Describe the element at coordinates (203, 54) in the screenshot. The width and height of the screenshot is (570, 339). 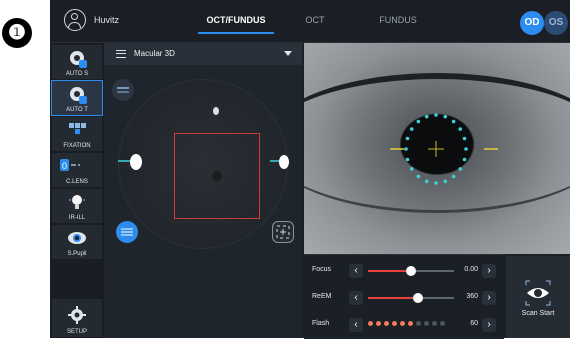
I see `scan-mode-select: Macular 3D` at that location.